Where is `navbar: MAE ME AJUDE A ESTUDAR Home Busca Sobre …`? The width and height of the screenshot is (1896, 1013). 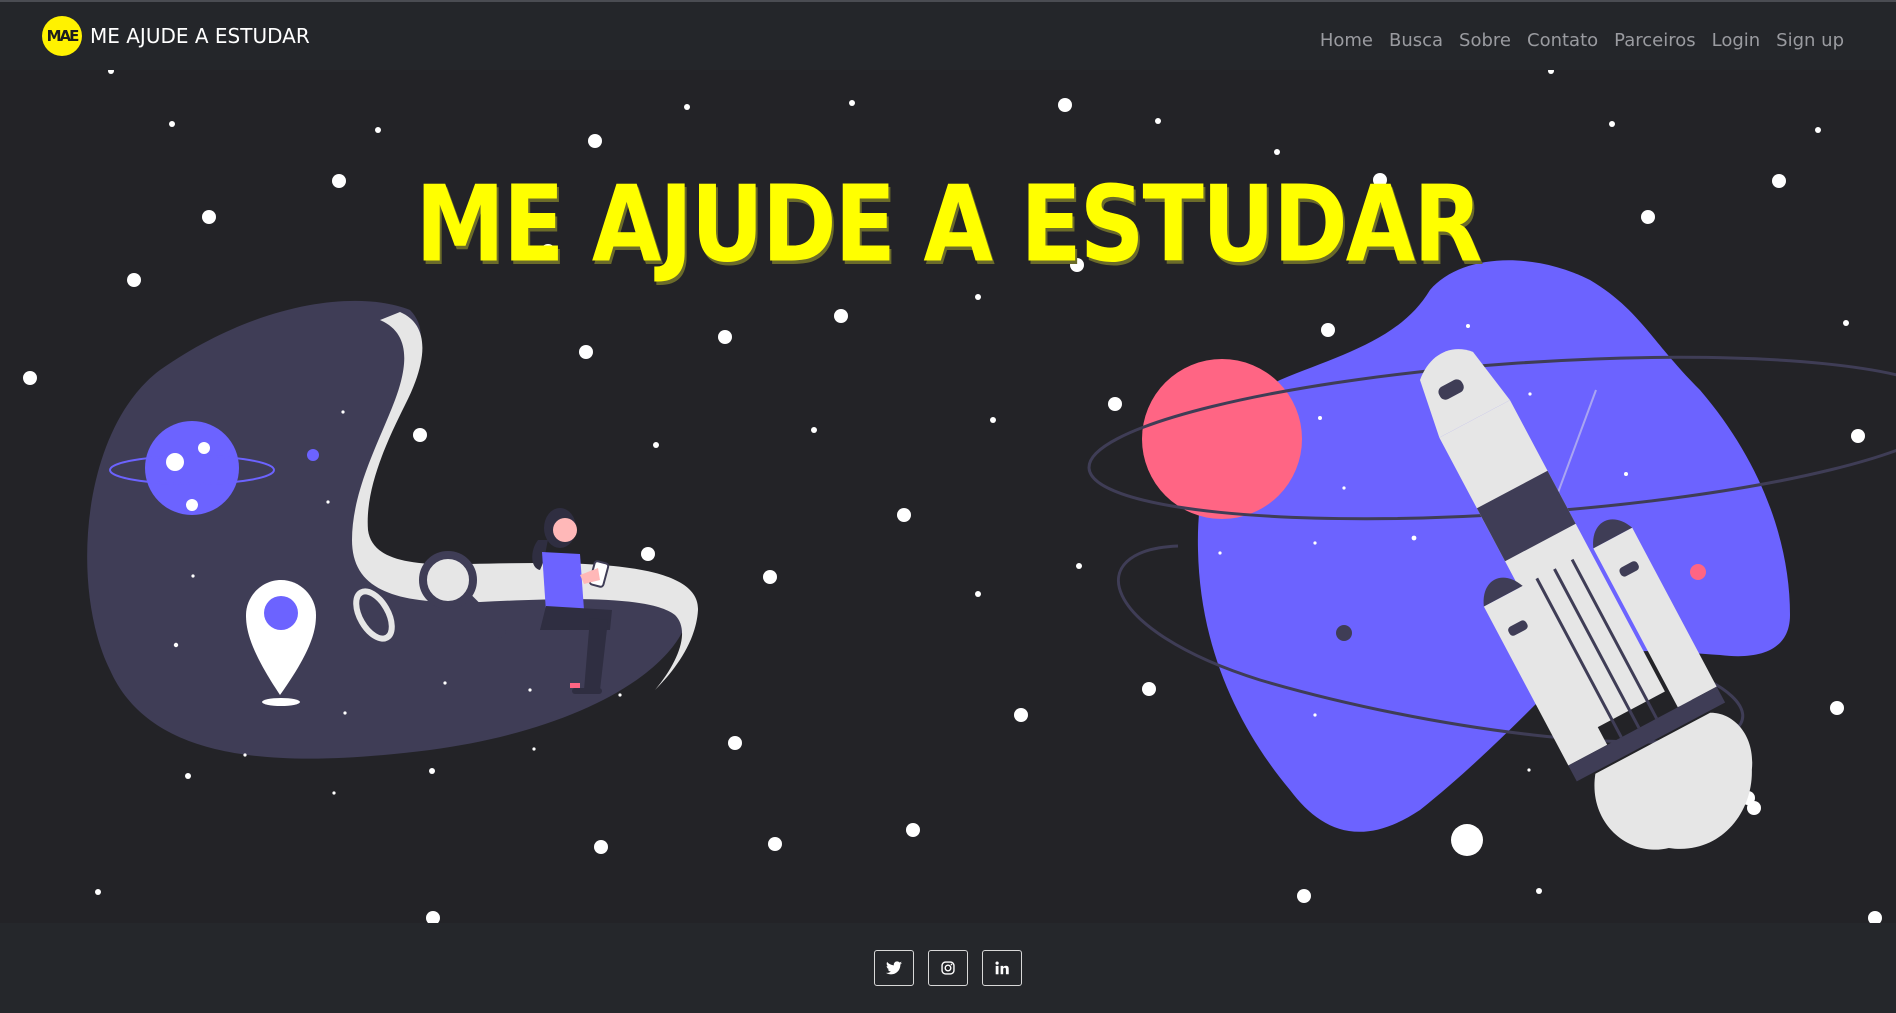
navbar: MAE ME AJUDE A ESTUDAR Home Busca Sobre … is located at coordinates (948, 36).